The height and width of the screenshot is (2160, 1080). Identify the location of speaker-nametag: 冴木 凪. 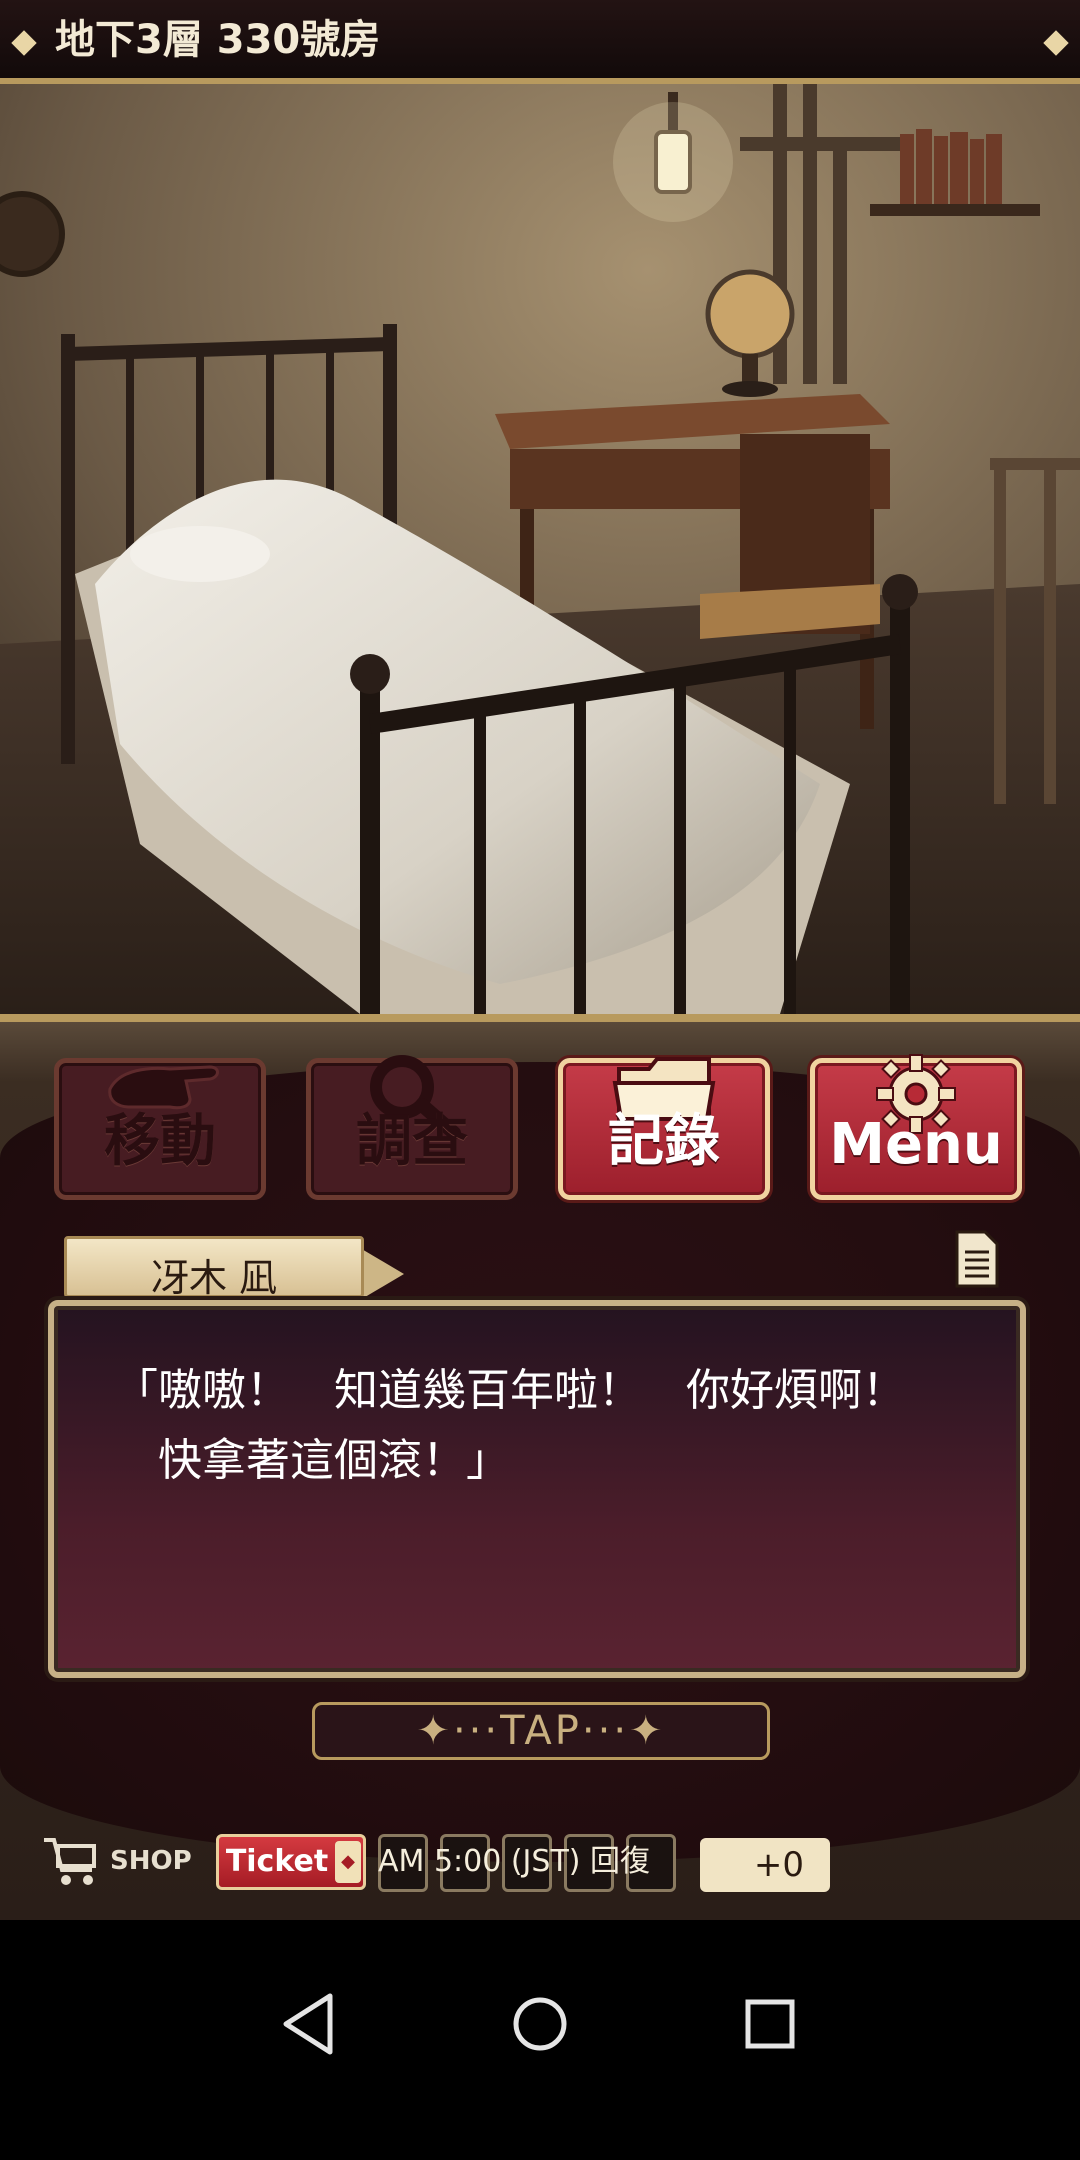
(214, 1268).